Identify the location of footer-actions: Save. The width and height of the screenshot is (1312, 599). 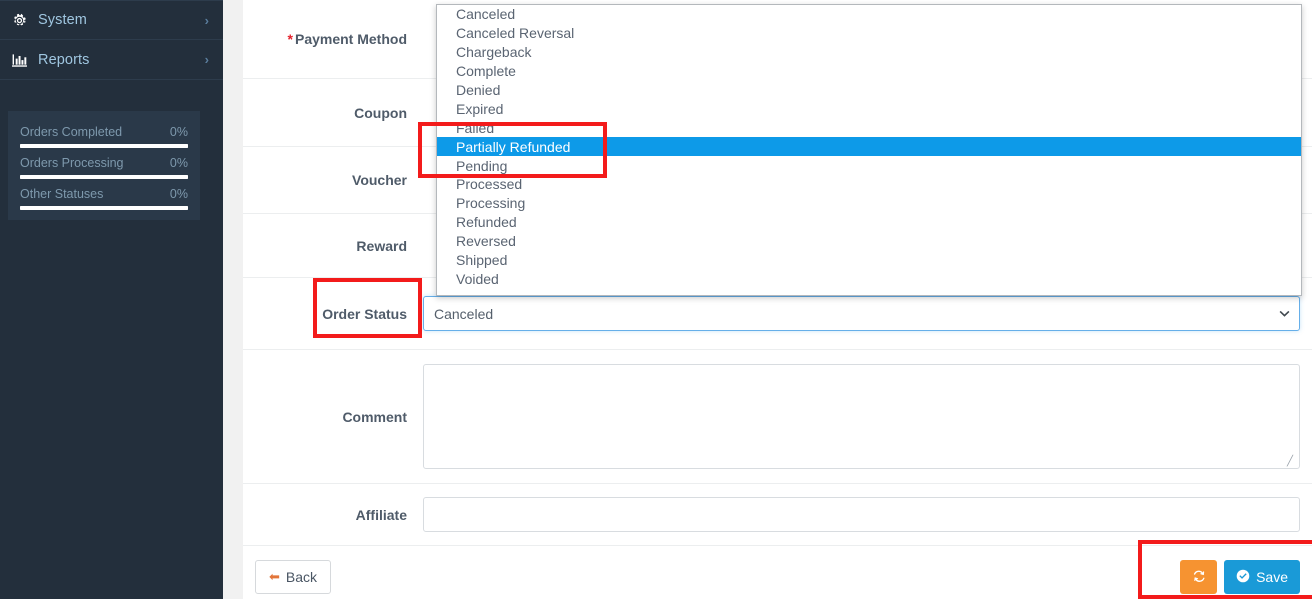
(1240, 577).